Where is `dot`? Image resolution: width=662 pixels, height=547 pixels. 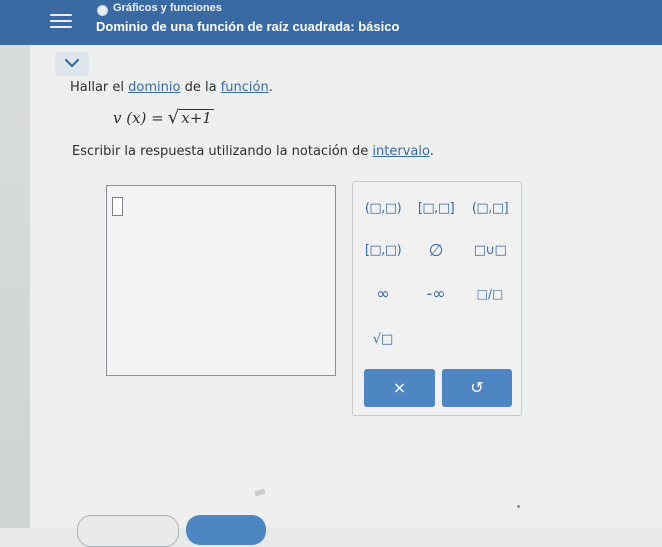 dot is located at coordinates (518, 506).